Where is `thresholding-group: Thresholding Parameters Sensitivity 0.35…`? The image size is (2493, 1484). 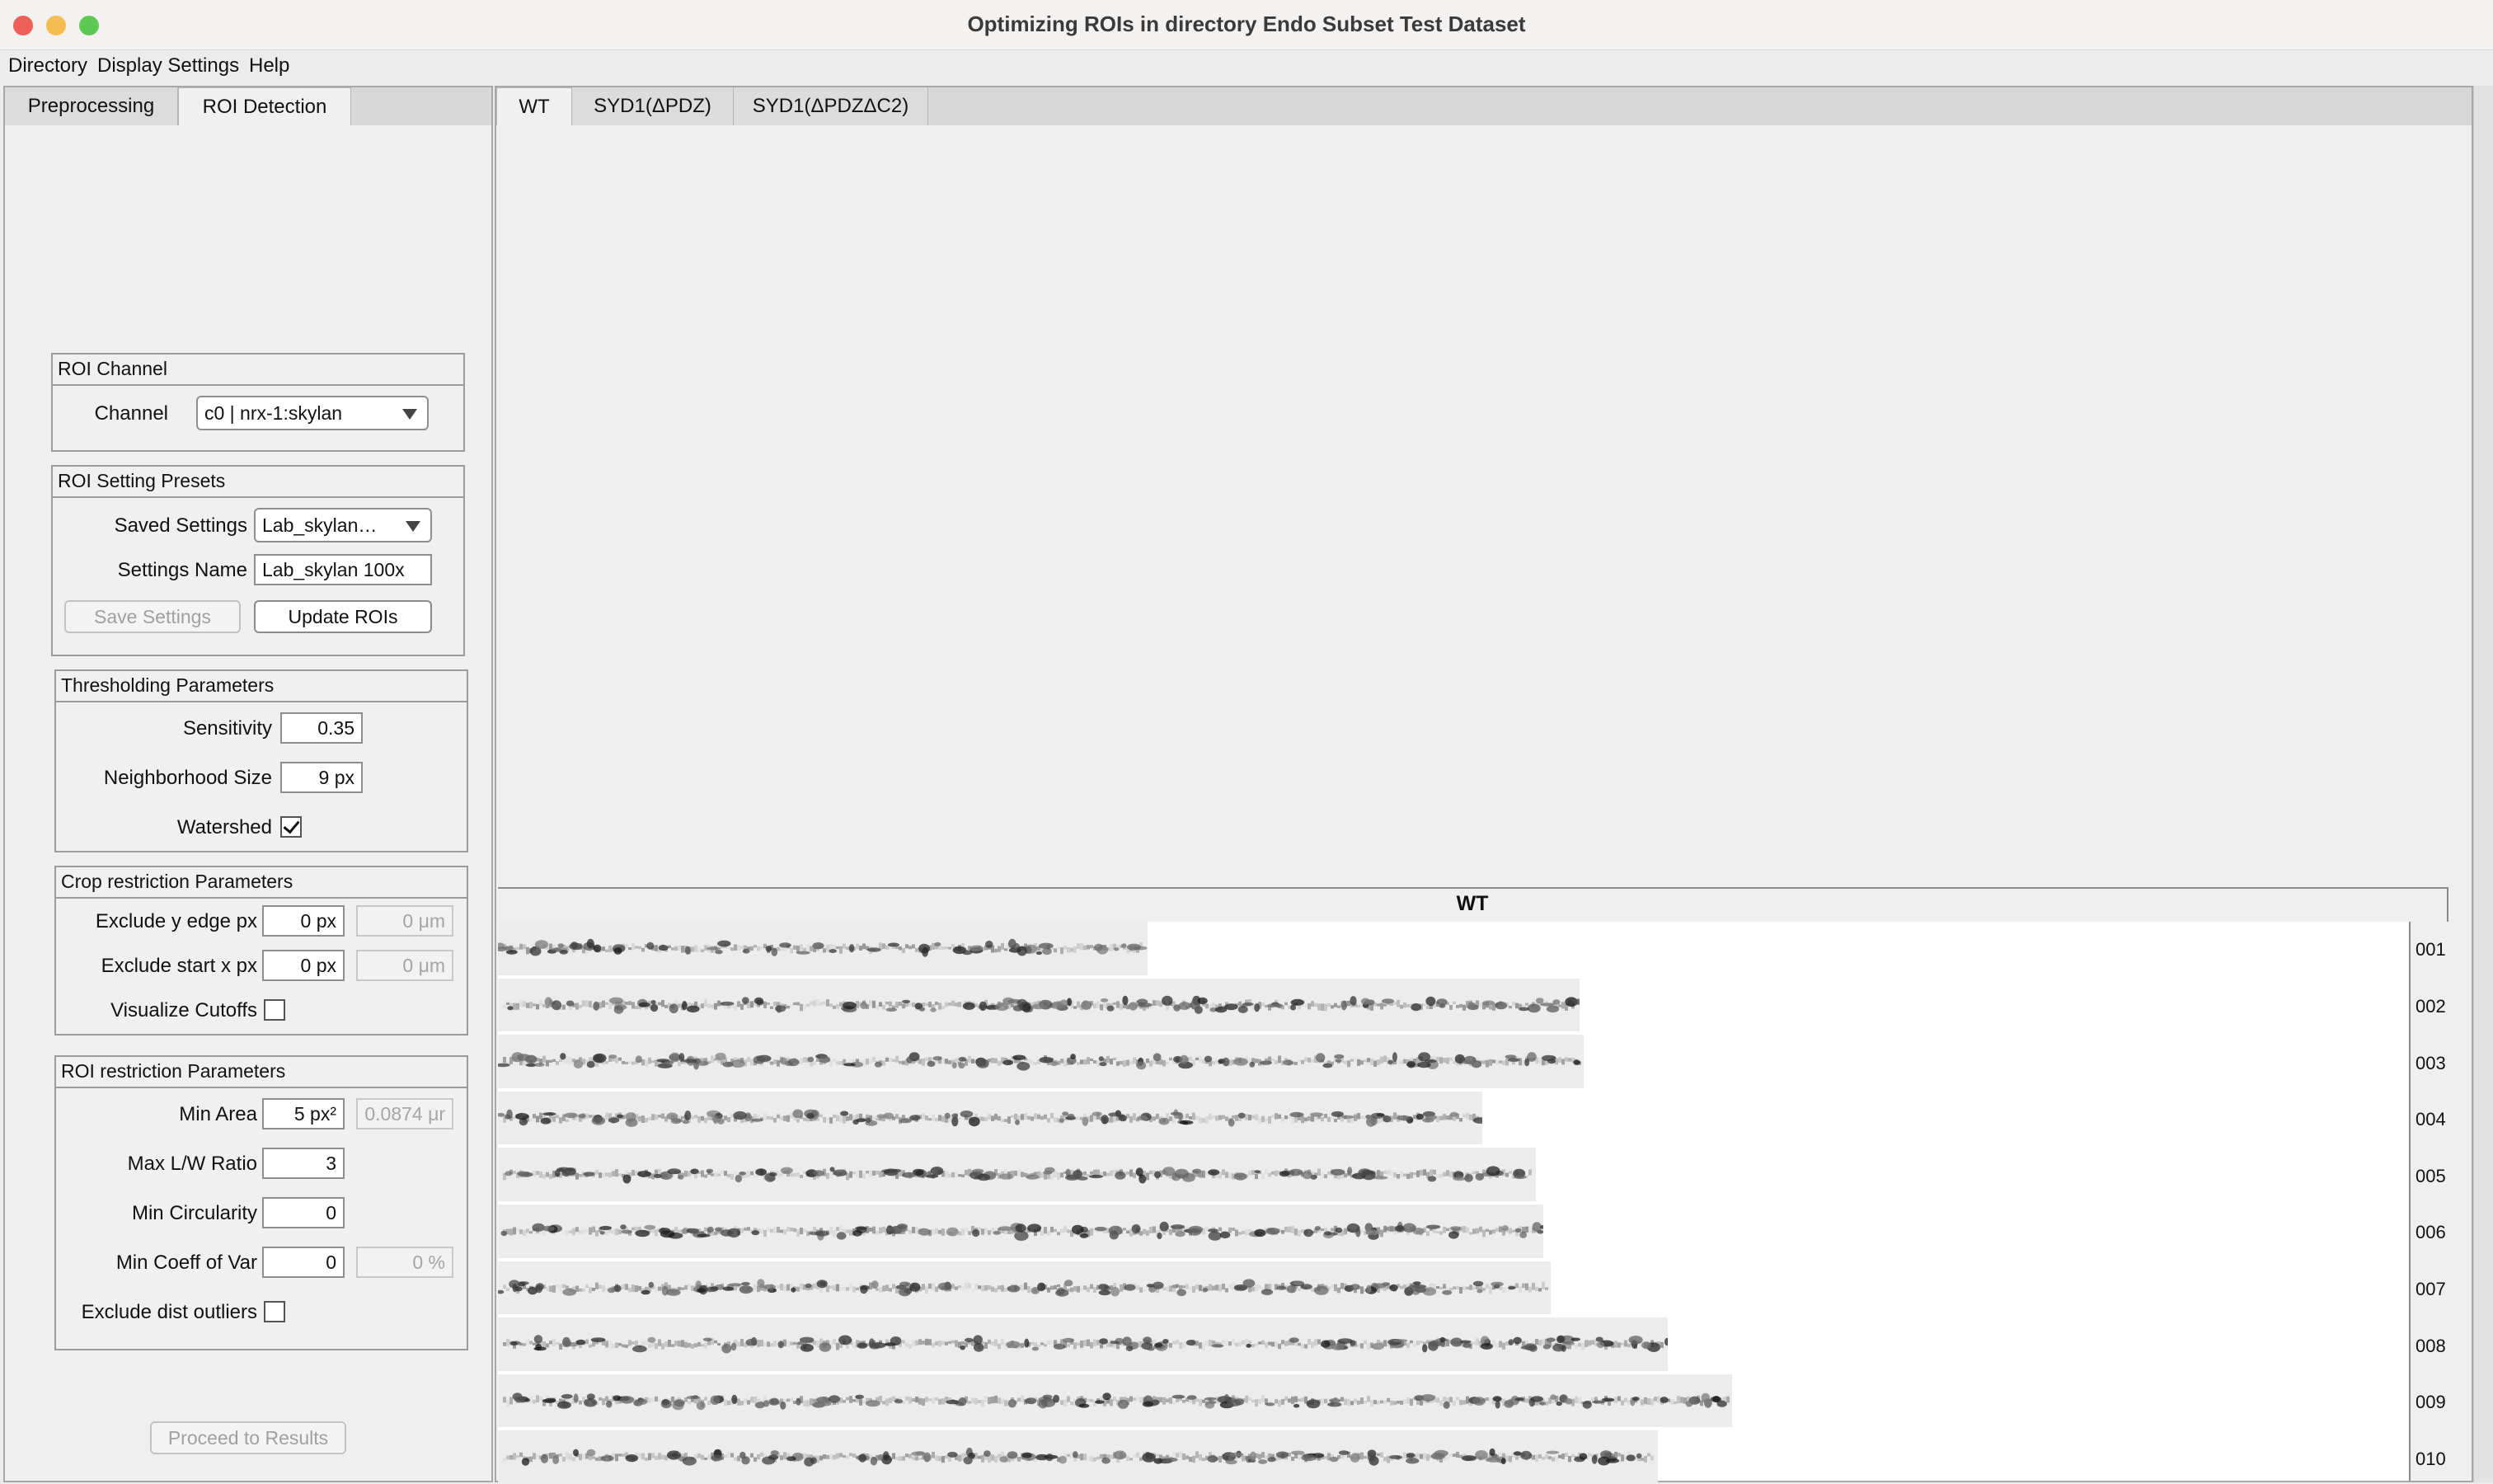 thresholding-group: Thresholding Parameters Sensitivity 0.35… is located at coordinates (261, 760).